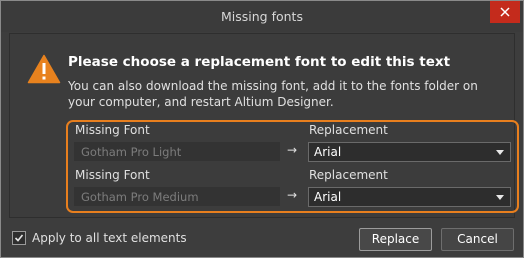  I want to click on close-icon, so click(505, 12).